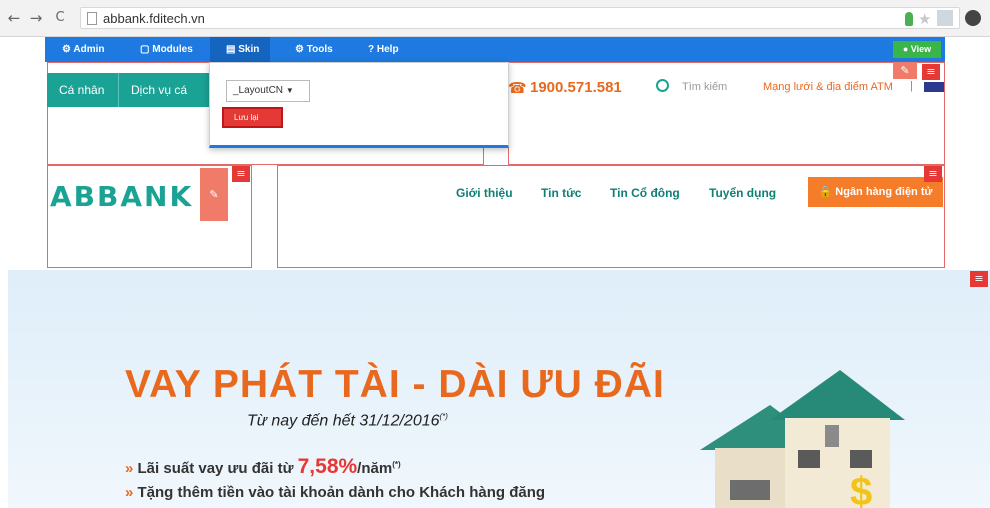 The image size is (990, 508). Describe the element at coordinates (945, 18) in the screenshot. I see `extension-box-icon` at that location.